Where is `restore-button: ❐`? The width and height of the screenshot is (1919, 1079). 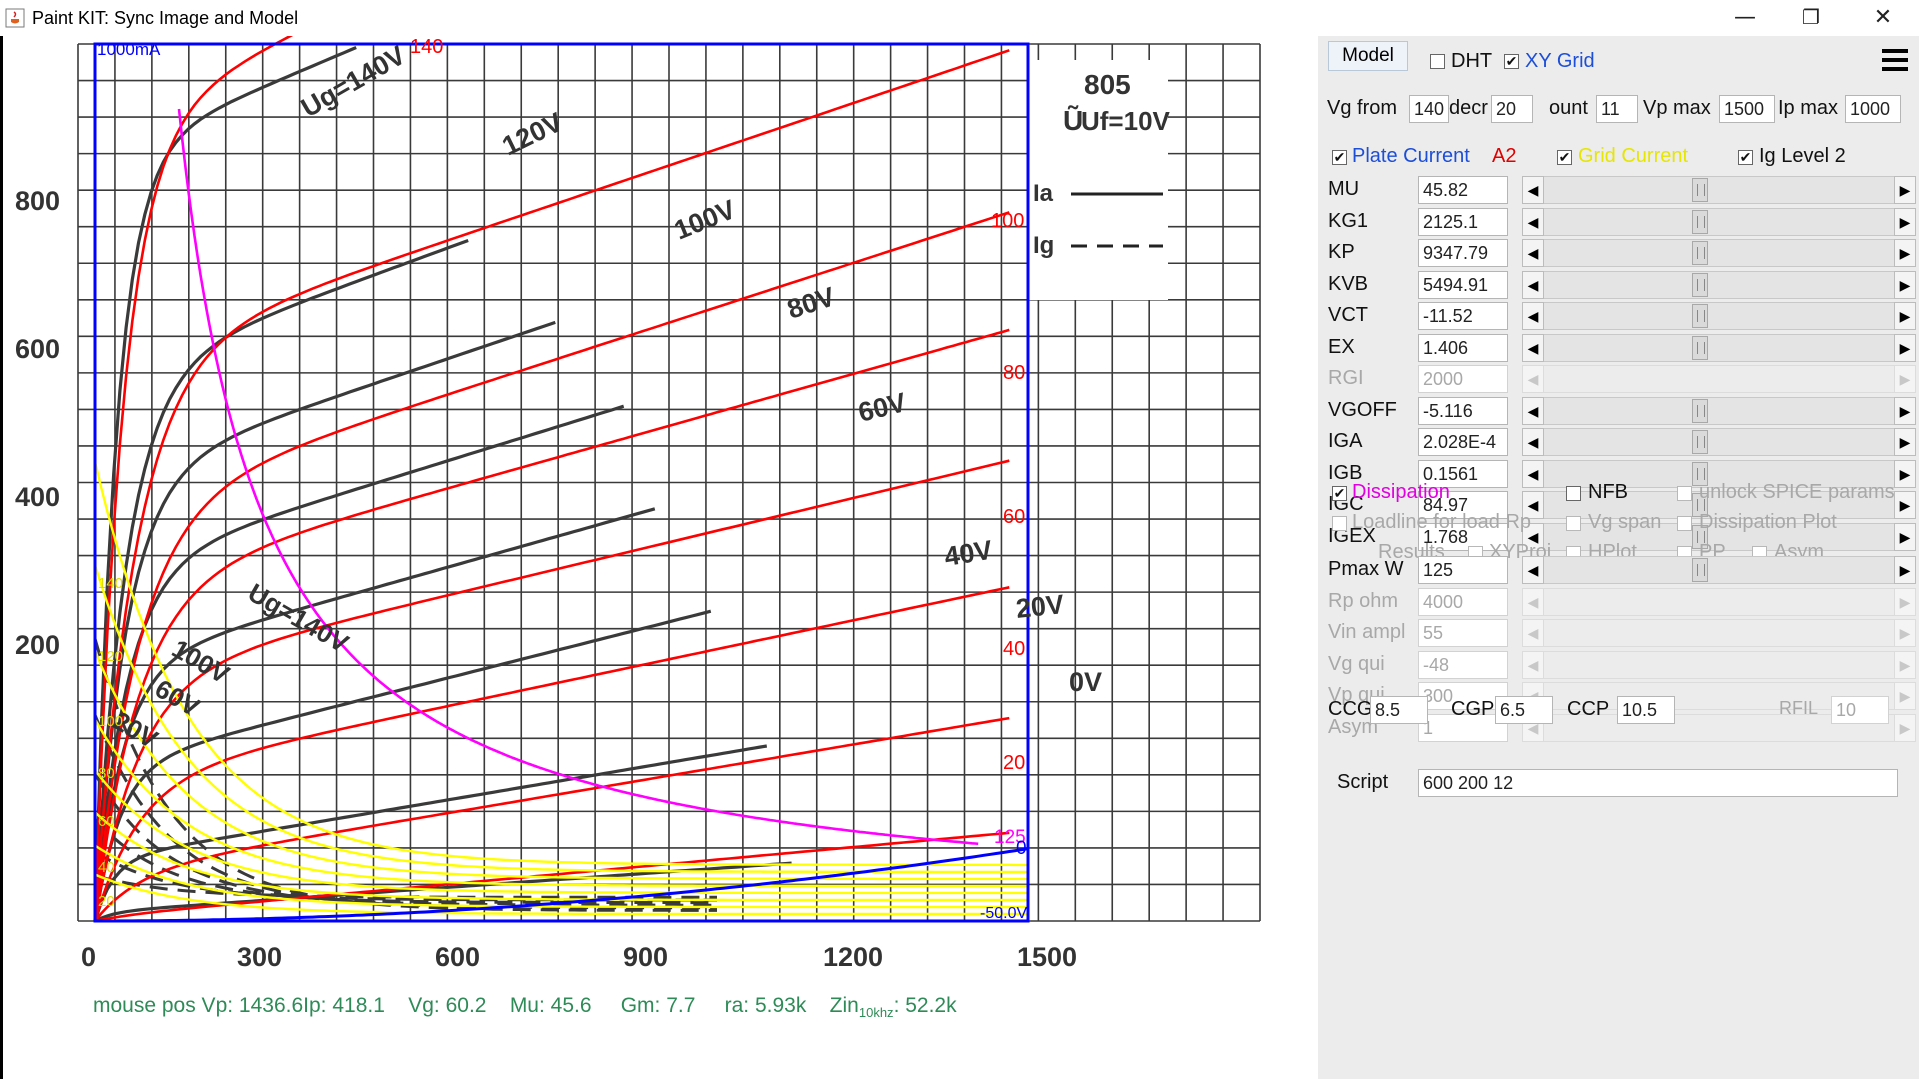 restore-button: ❐ is located at coordinates (1811, 17).